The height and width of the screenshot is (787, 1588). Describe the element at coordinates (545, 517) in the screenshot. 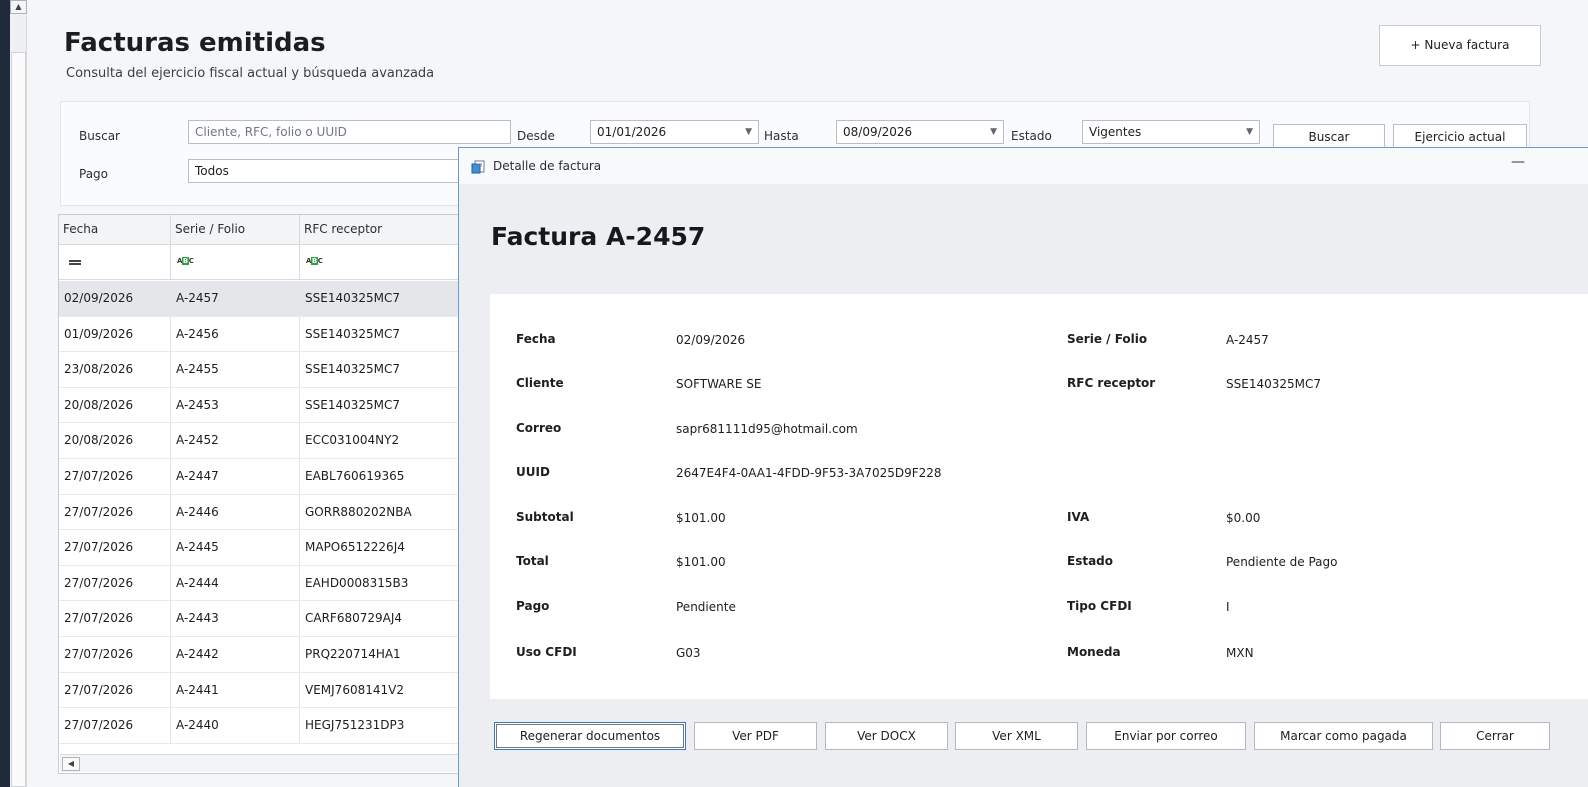

I see `subtotal-label: Subtotal` at that location.